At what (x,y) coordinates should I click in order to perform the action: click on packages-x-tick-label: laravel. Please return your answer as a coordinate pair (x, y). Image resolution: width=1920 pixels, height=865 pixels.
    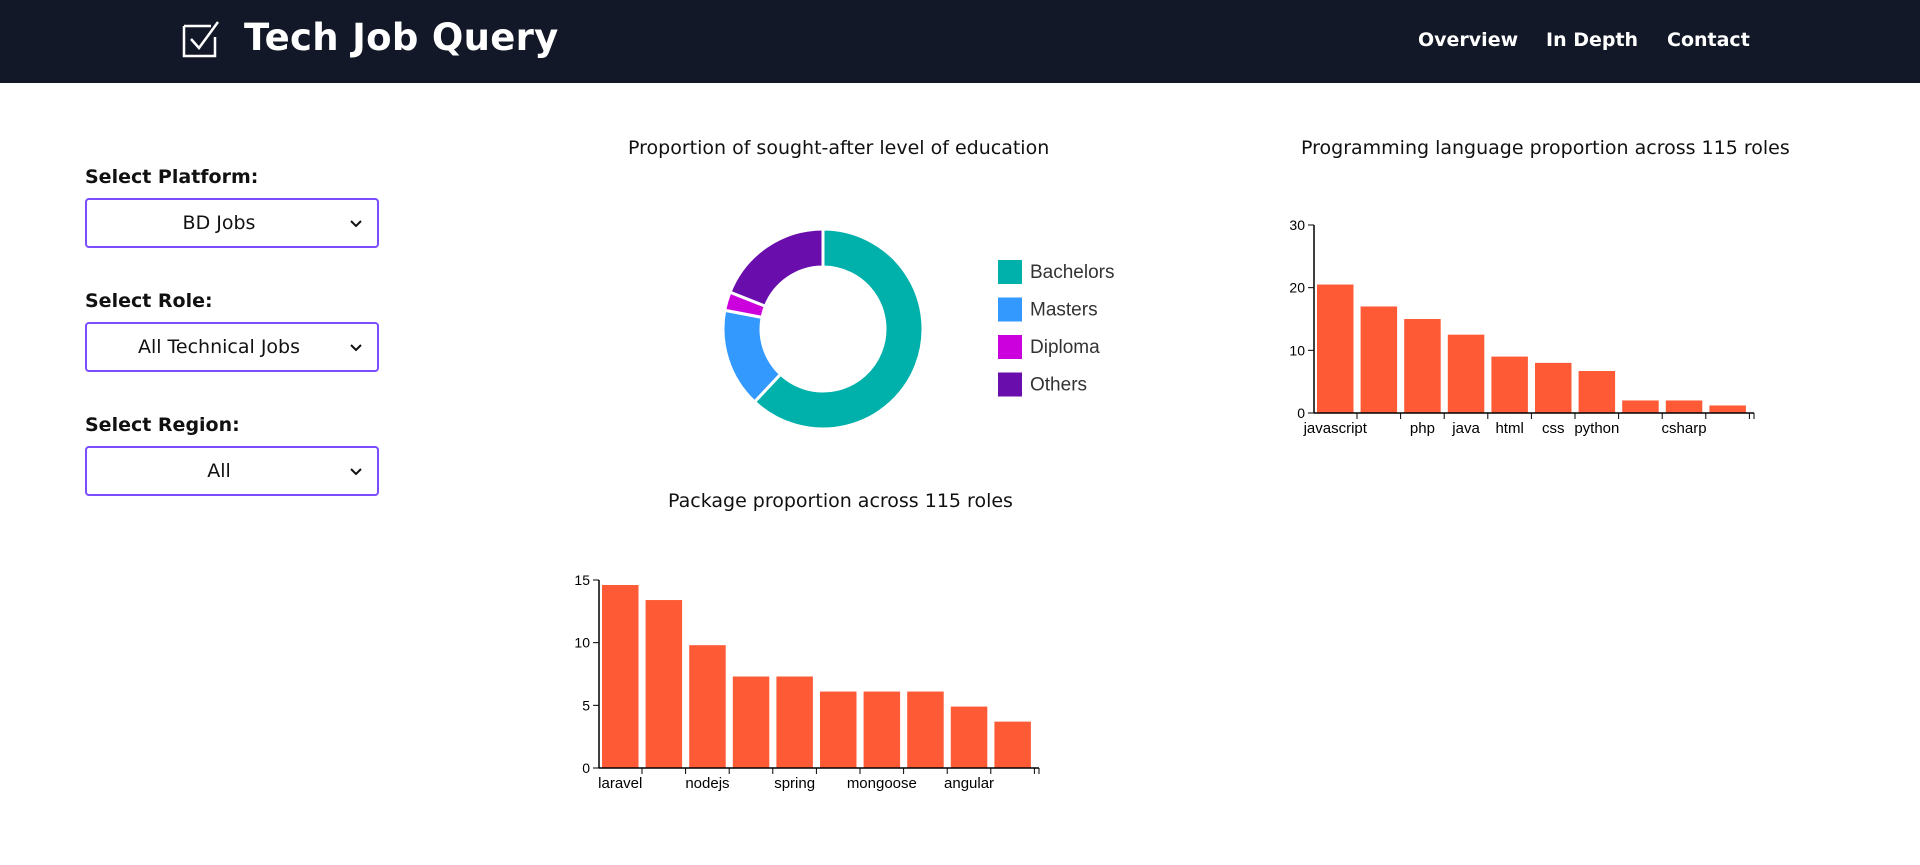
    Looking at the image, I should click on (620, 783).